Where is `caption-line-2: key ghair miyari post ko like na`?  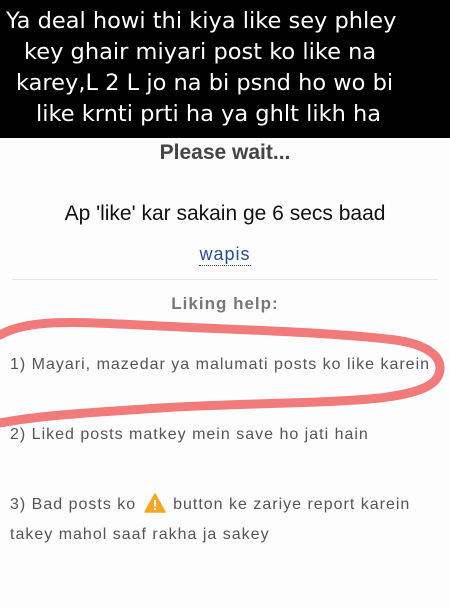 caption-line-2: key ghair miyari post ko like na is located at coordinates (200, 52).